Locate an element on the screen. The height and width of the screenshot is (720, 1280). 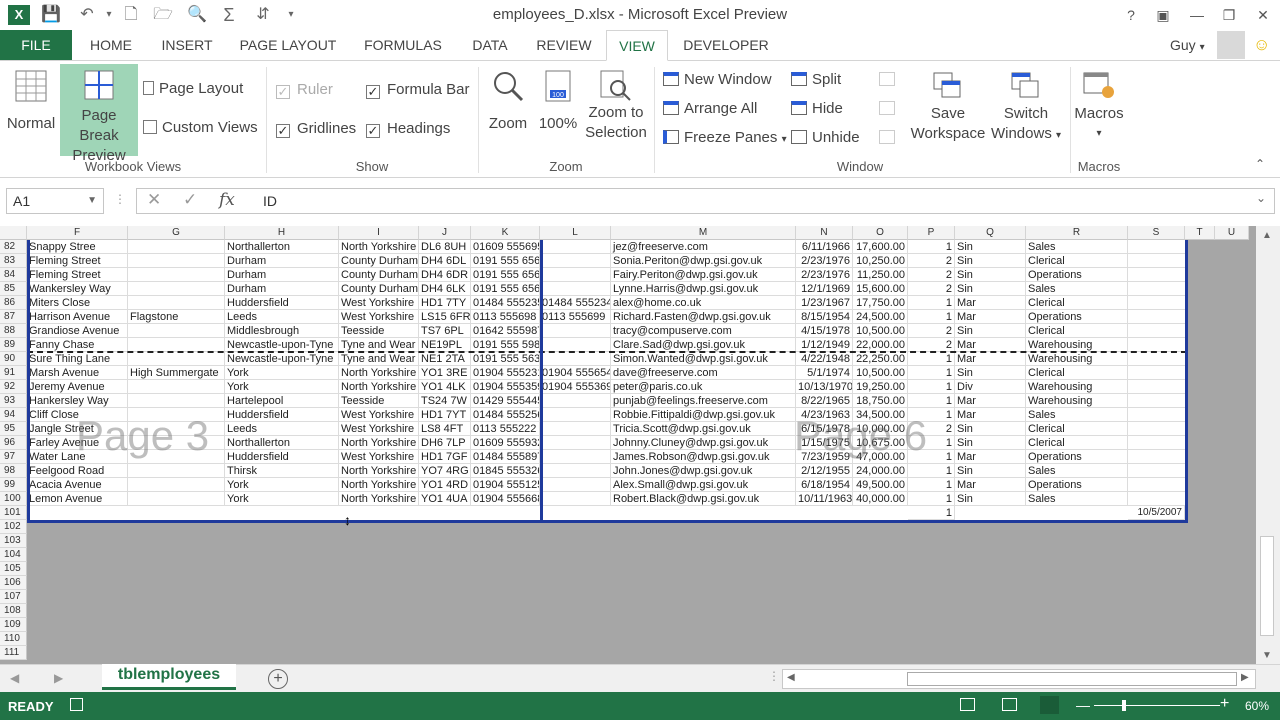
salary-cell: 24,500.00 is located at coordinates (880, 317).